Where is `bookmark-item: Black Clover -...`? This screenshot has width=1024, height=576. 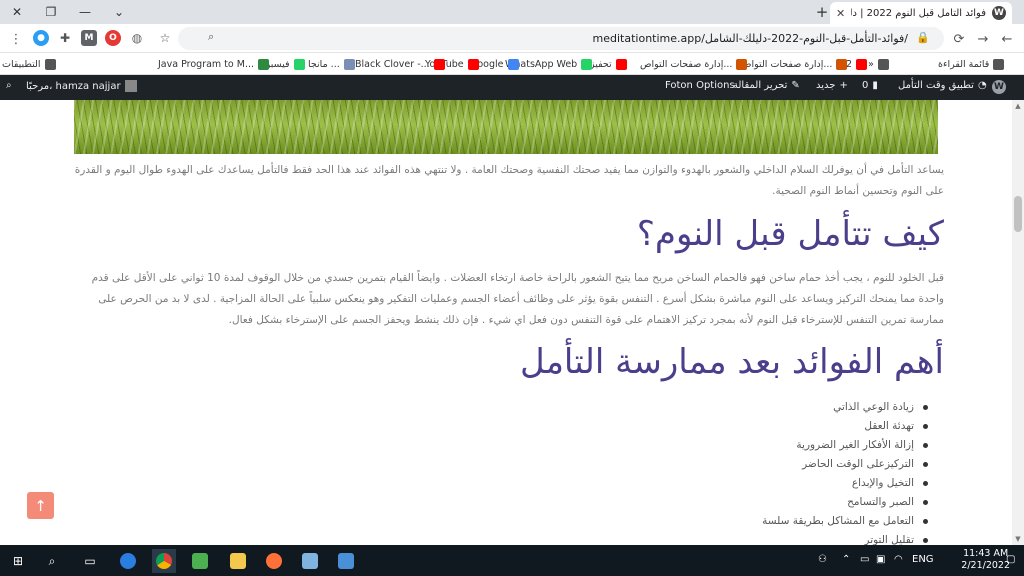
bookmark-item: Black Clover -... is located at coordinates (400, 64).